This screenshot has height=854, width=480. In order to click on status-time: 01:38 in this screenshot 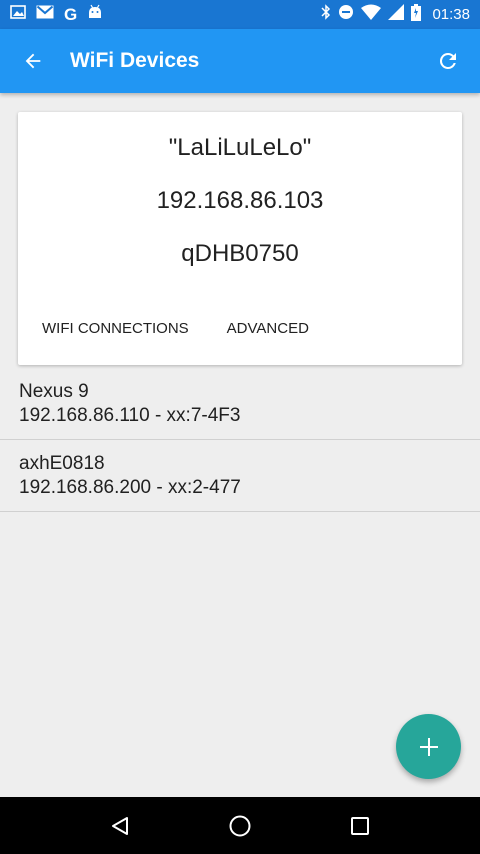, I will do `click(451, 14)`.